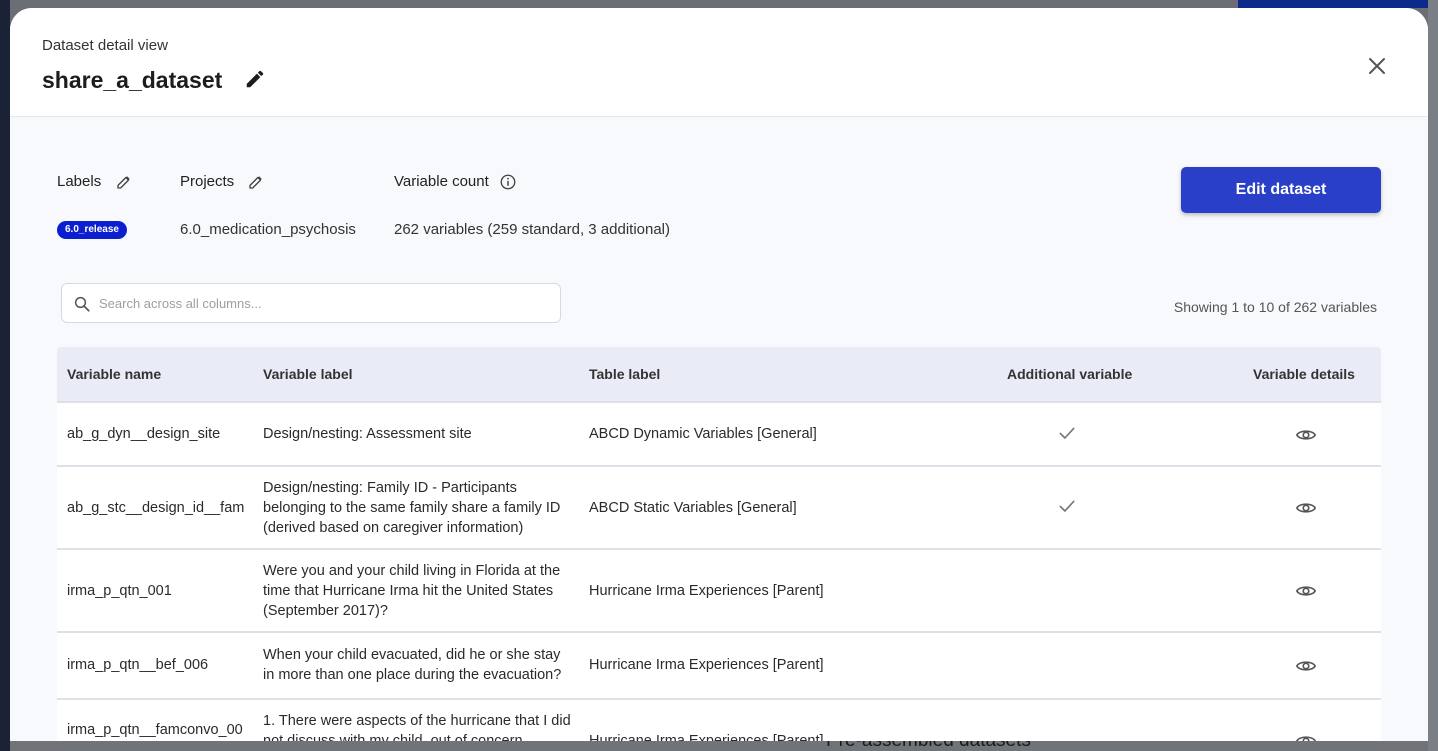 The height and width of the screenshot is (751, 1438). I want to click on variable-name-cell: irma_p_qtn__bef_006, so click(138, 665).